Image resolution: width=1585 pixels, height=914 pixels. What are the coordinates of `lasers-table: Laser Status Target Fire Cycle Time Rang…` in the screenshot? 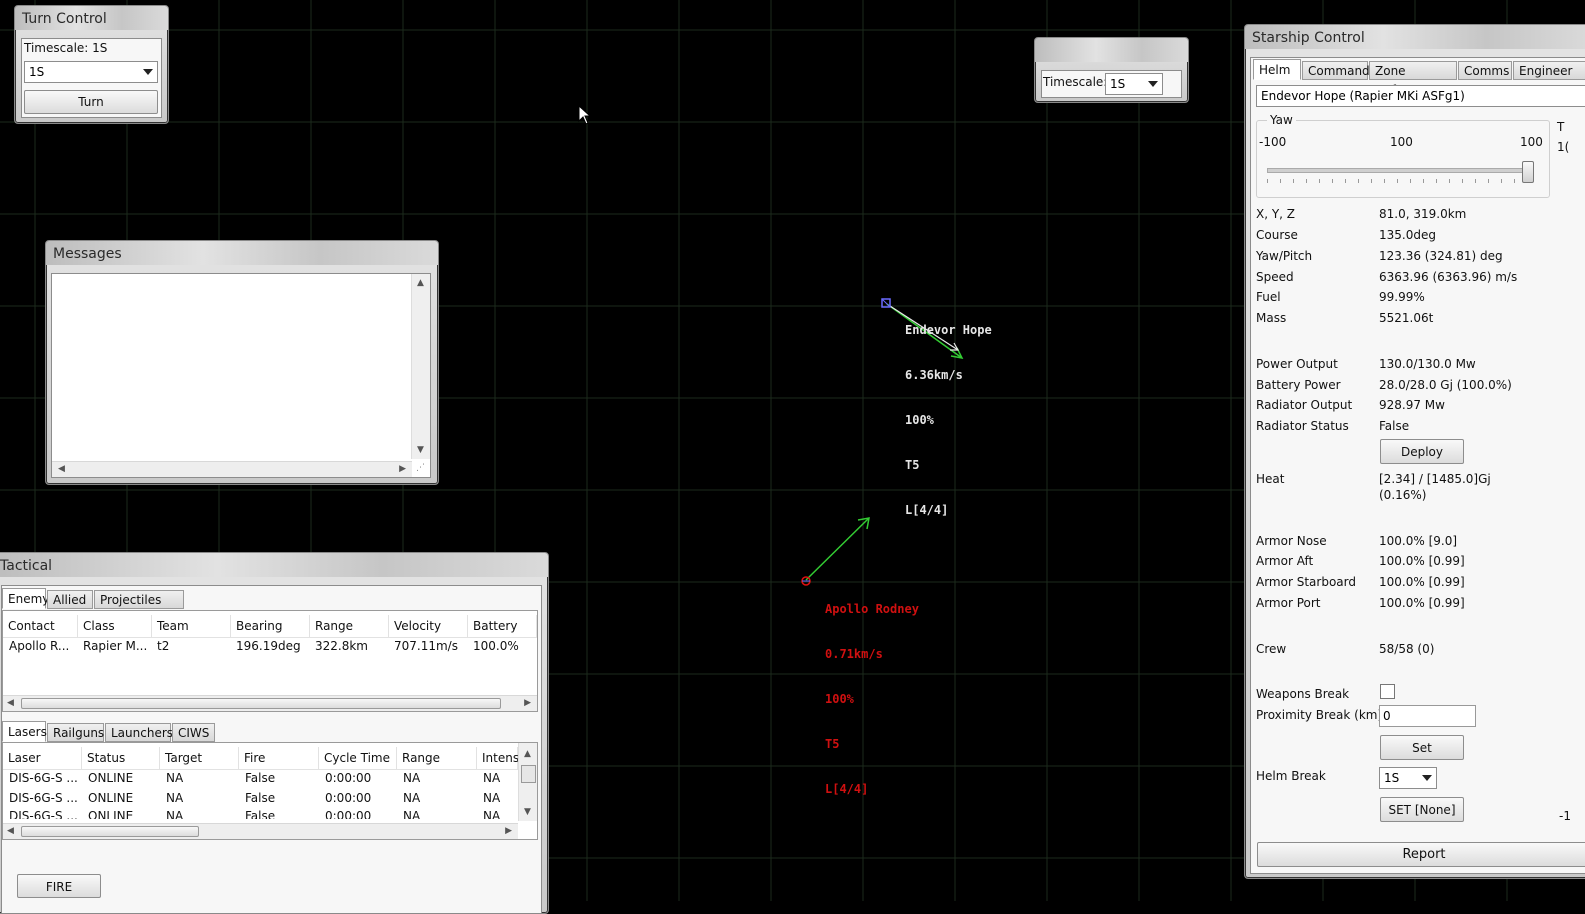 It's located at (270, 791).